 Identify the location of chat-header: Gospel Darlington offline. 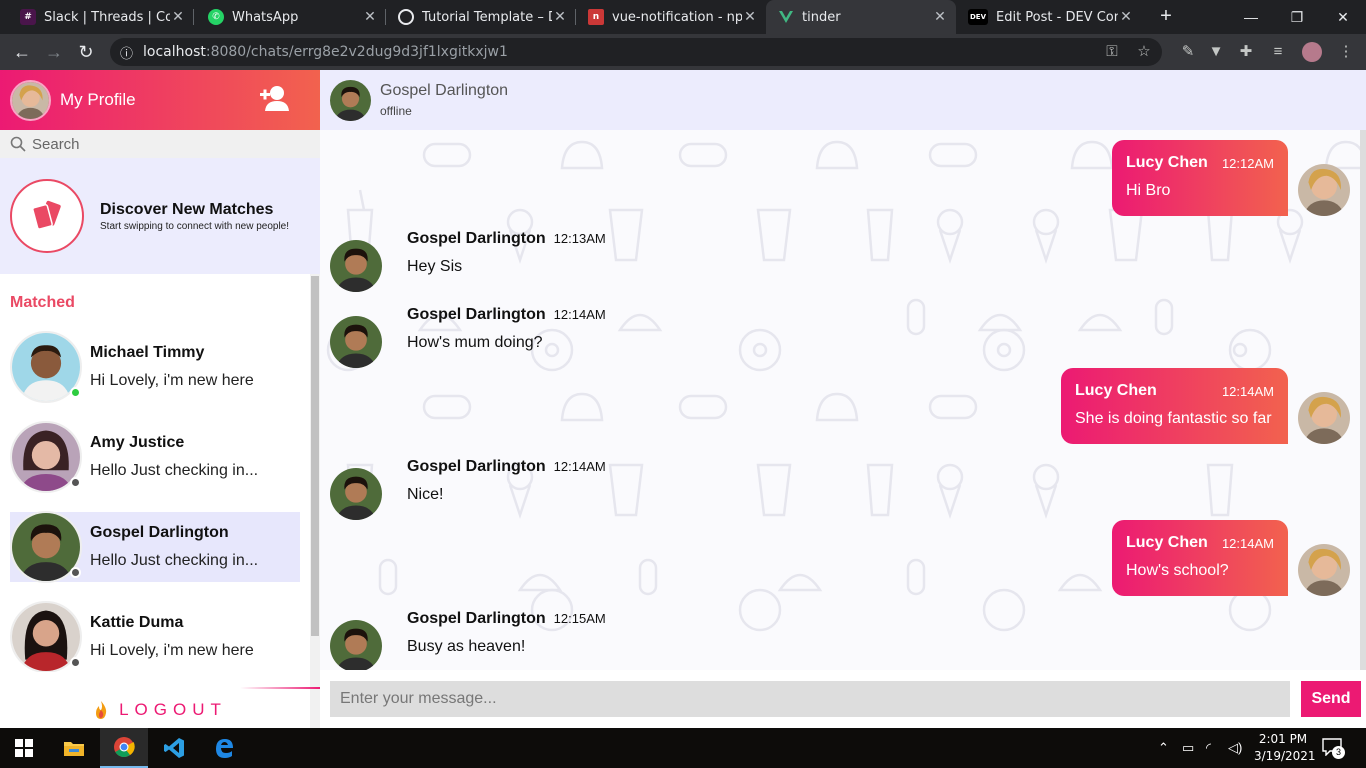
(843, 100).